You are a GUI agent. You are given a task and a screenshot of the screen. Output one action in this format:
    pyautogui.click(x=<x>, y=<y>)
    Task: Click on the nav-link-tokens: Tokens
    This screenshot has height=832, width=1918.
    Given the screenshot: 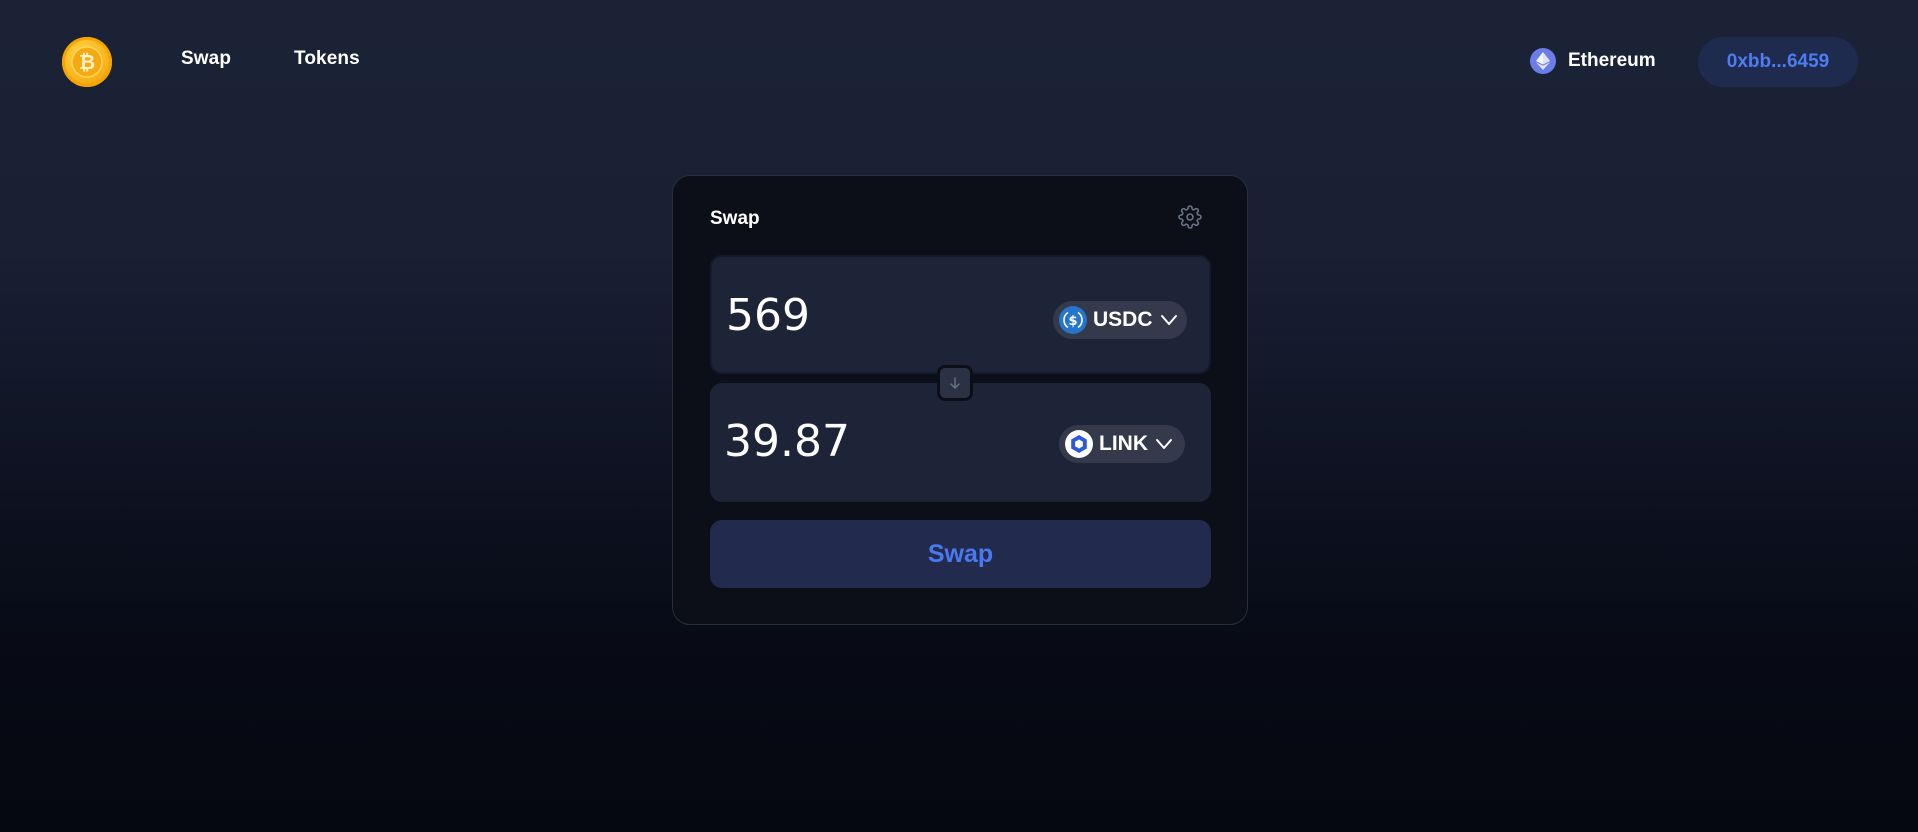 What is the action you would take?
    pyautogui.click(x=327, y=59)
    